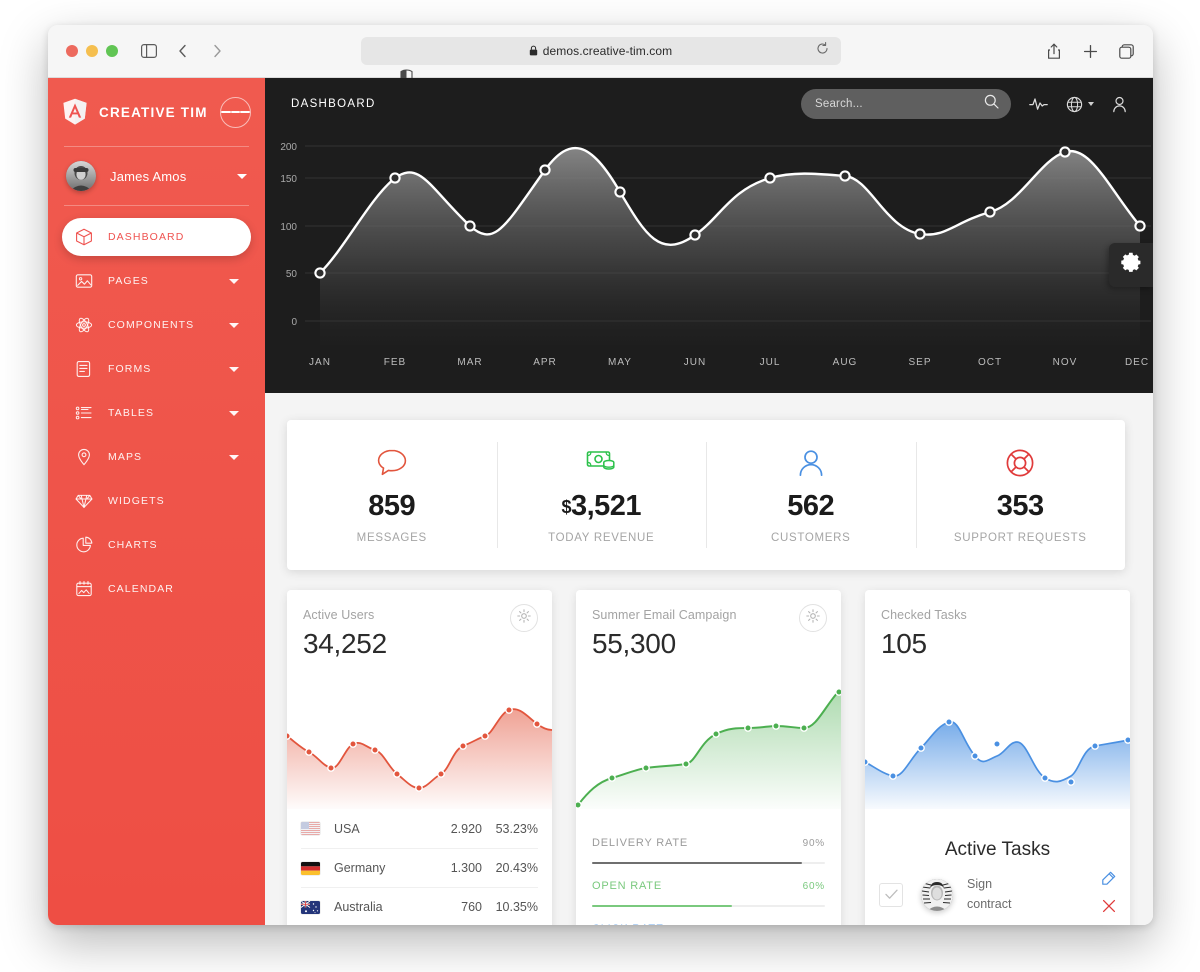 This screenshot has width=1200, height=972. What do you see at coordinates (997, 736) in the screenshot?
I see `checked-tasks-sparkline` at bounding box center [997, 736].